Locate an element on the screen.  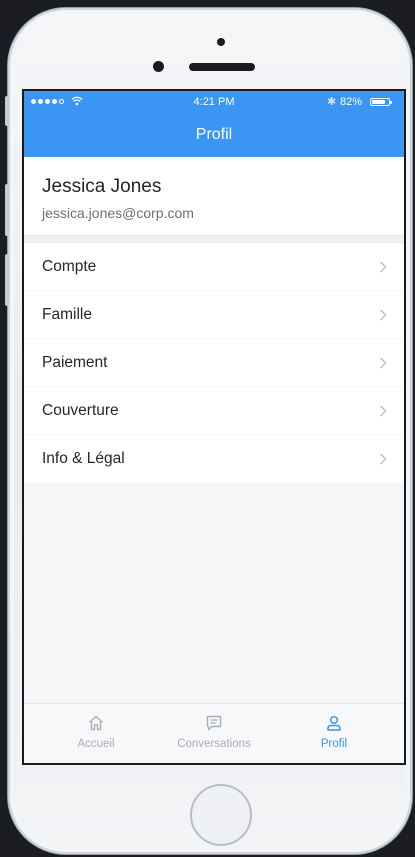
front-camera is located at coordinates (158, 66).